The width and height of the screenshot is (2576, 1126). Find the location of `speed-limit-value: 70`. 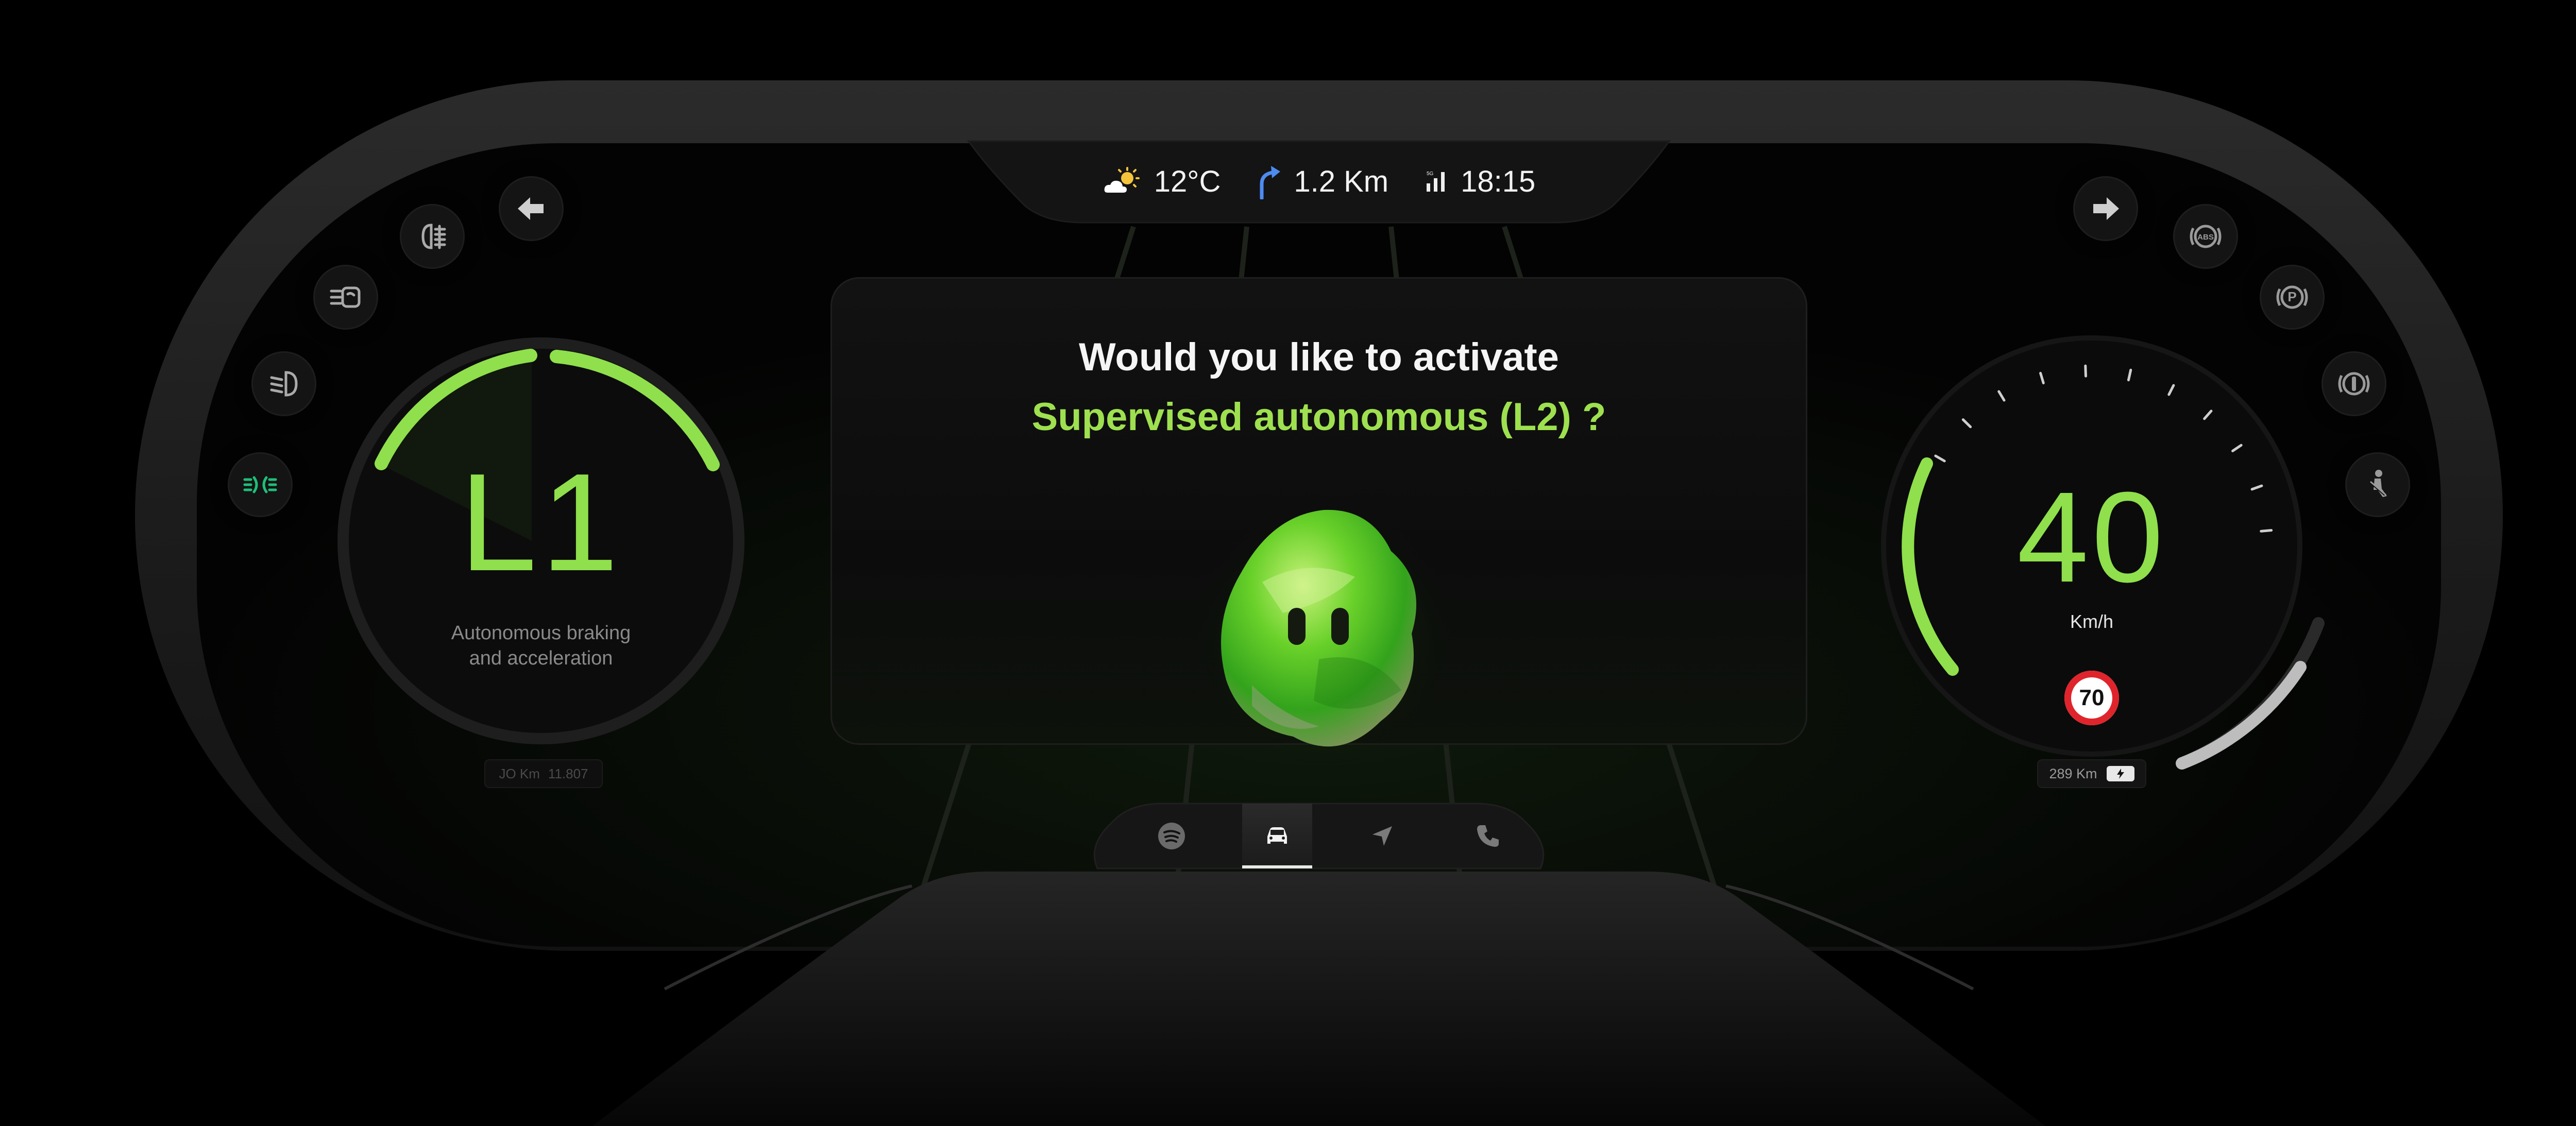

speed-limit-value: 70 is located at coordinates (2092, 697).